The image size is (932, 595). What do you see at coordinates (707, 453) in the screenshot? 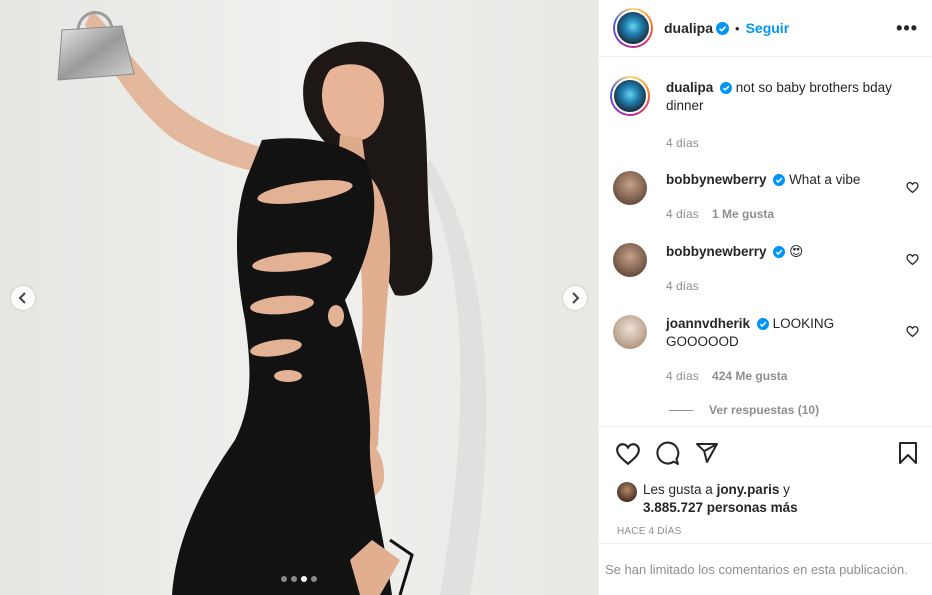
I see `share-paper-plane-icon` at bounding box center [707, 453].